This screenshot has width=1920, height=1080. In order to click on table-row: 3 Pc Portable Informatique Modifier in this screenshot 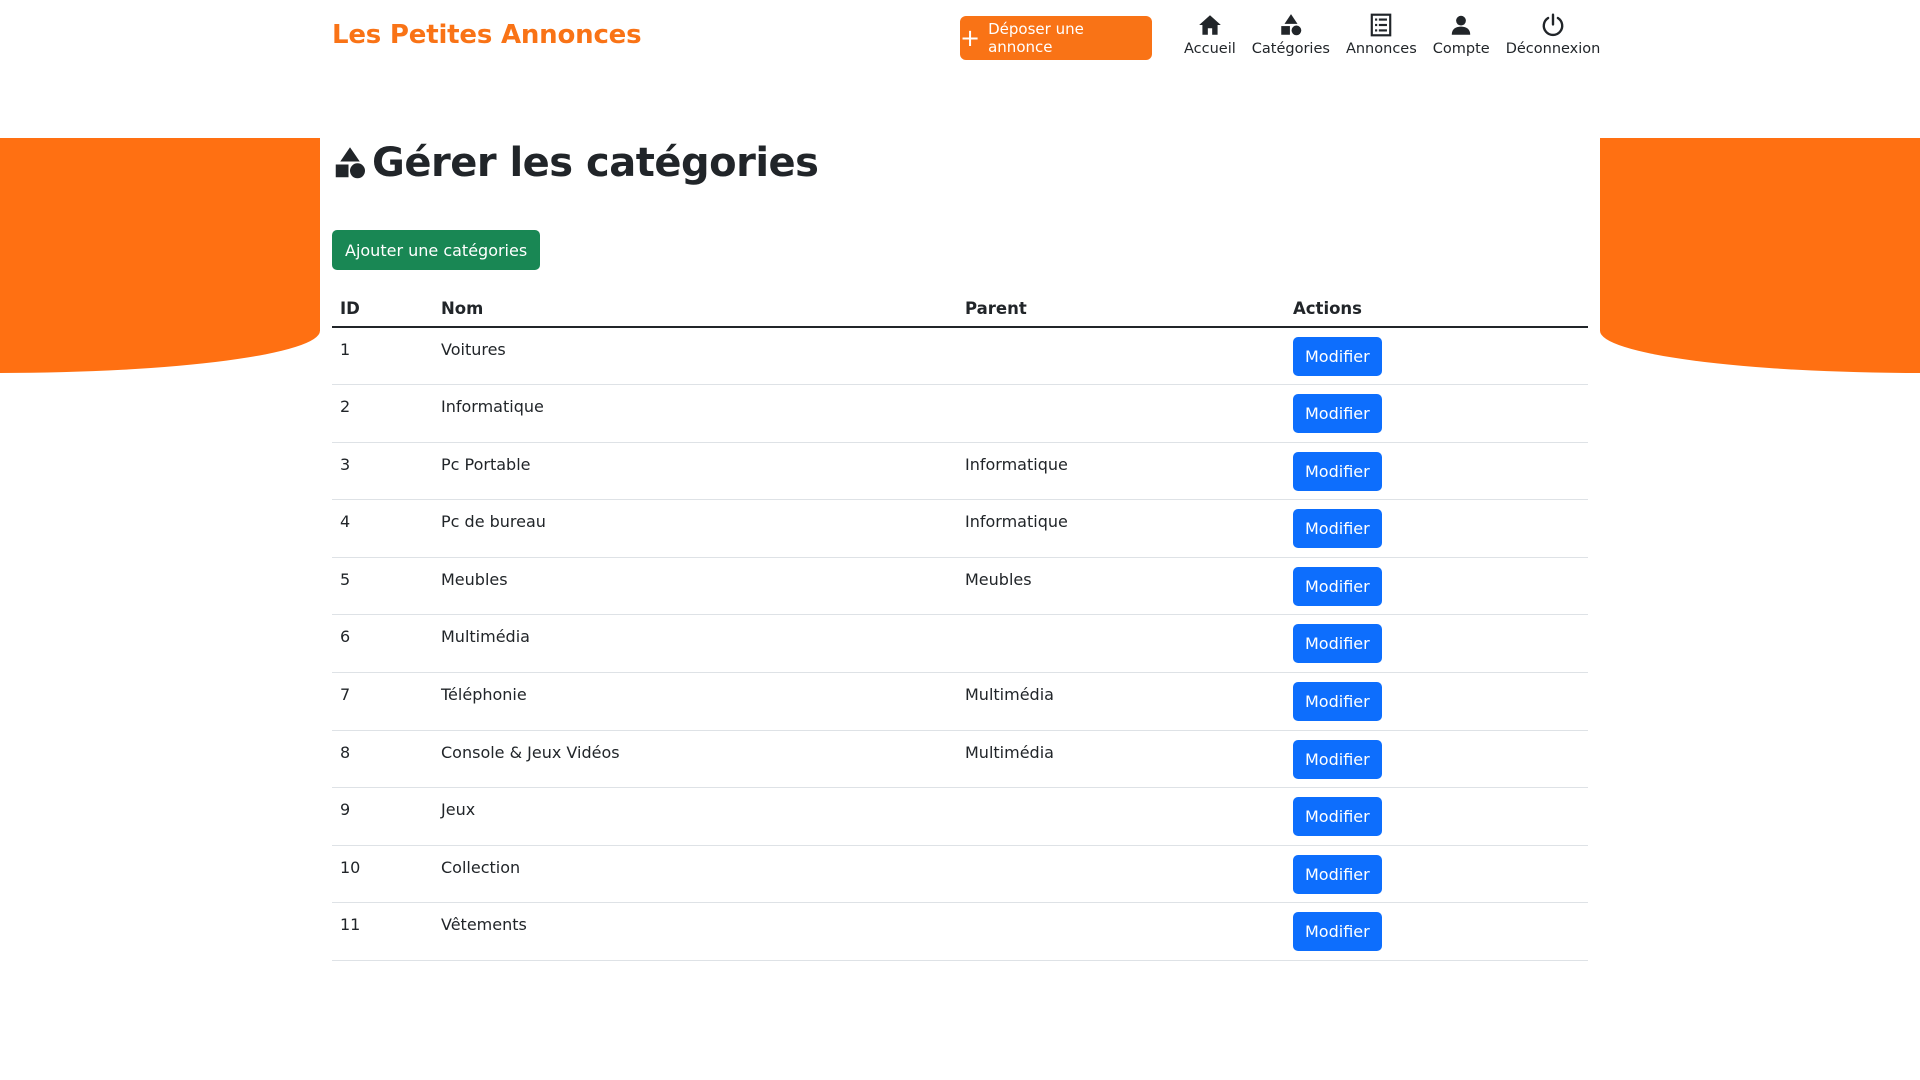, I will do `click(960, 471)`.